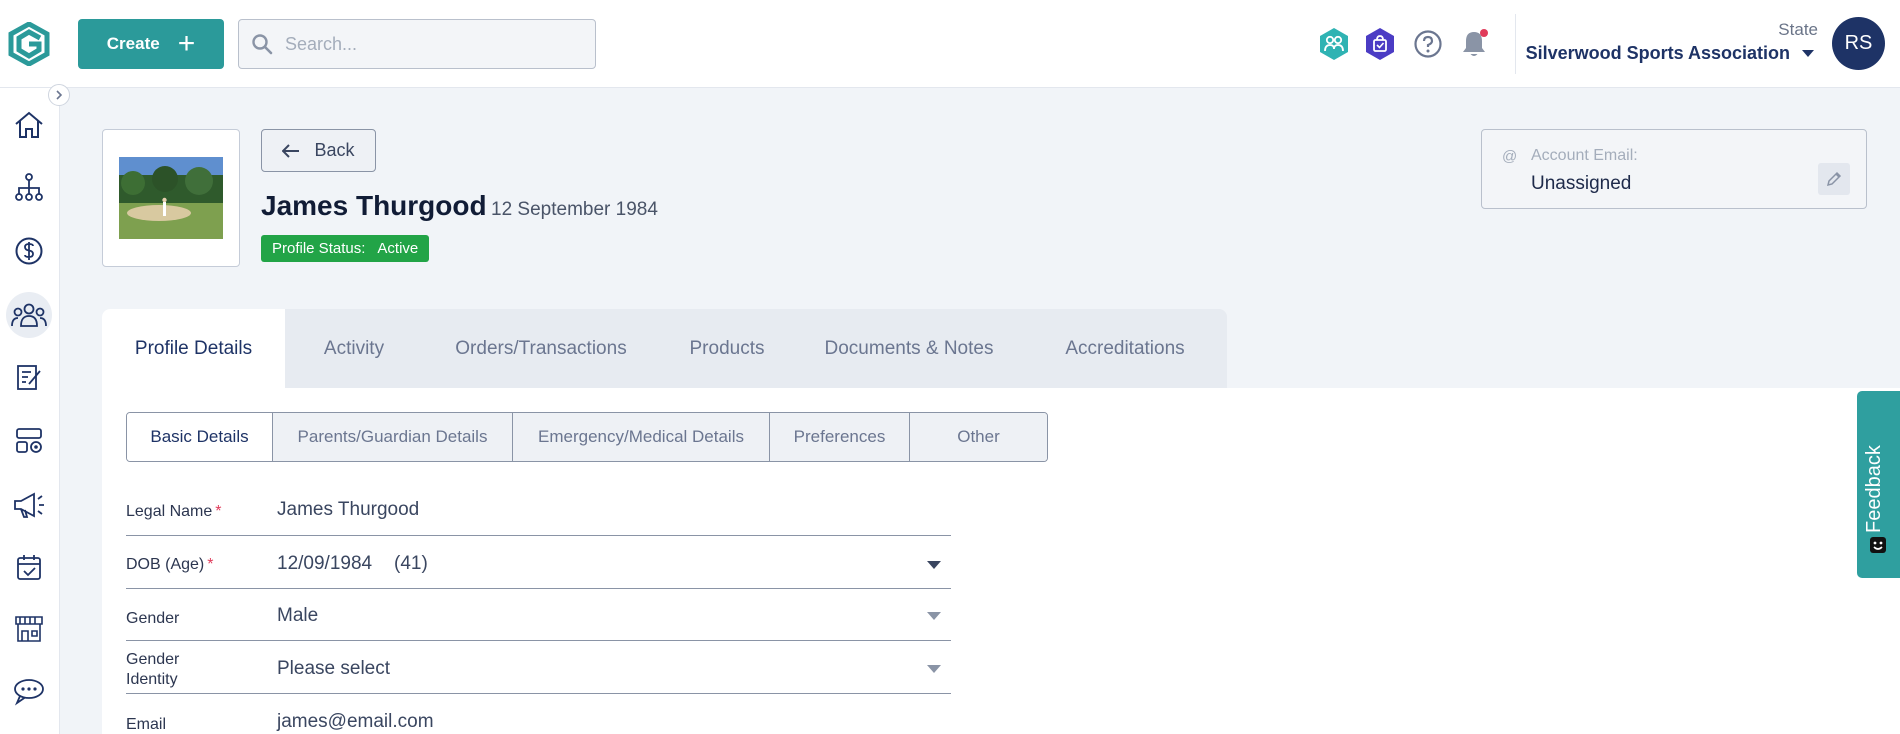 This screenshot has height=734, width=1900. Describe the element at coordinates (727, 348) in the screenshot. I see `tab-products: Products` at that location.